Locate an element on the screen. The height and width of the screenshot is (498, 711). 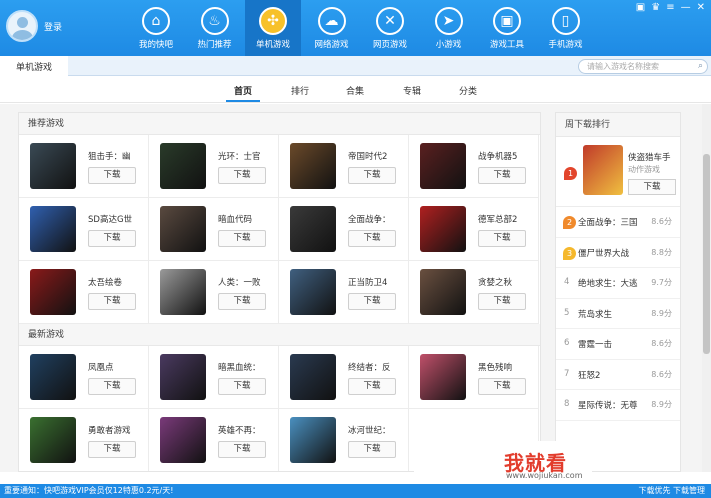
user-area: 登录 is located at coordinates (34, 26).